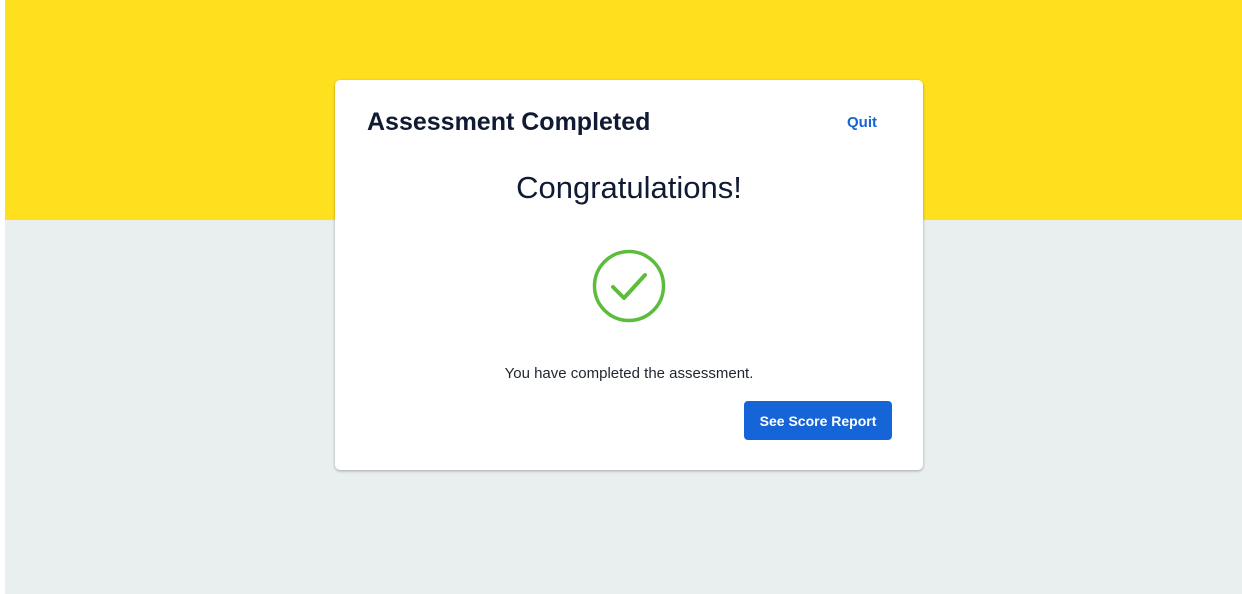 This screenshot has height=594, width=1242. Describe the element at coordinates (818, 420) in the screenshot. I see `see-score-report-button: See Score Report` at that location.